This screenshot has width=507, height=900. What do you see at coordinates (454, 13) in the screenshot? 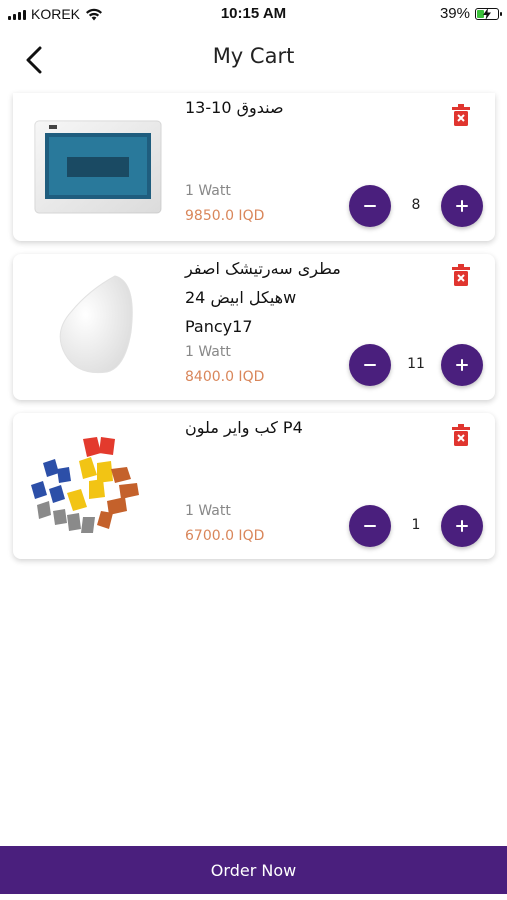
I see `battery-percent: 39%` at bounding box center [454, 13].